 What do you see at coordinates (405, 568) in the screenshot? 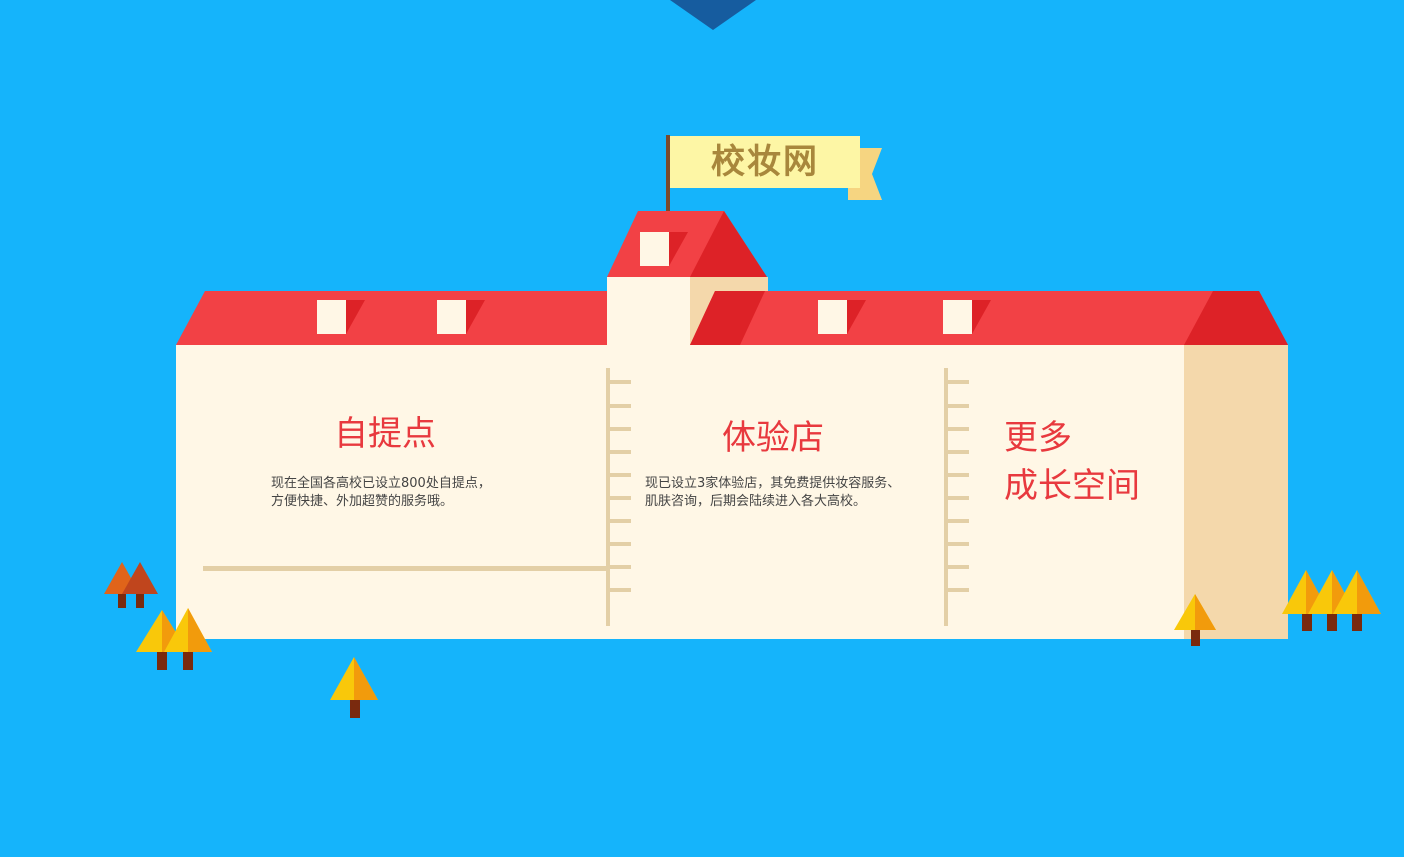
I see `shelf-line` at bounding box center [405, 568].